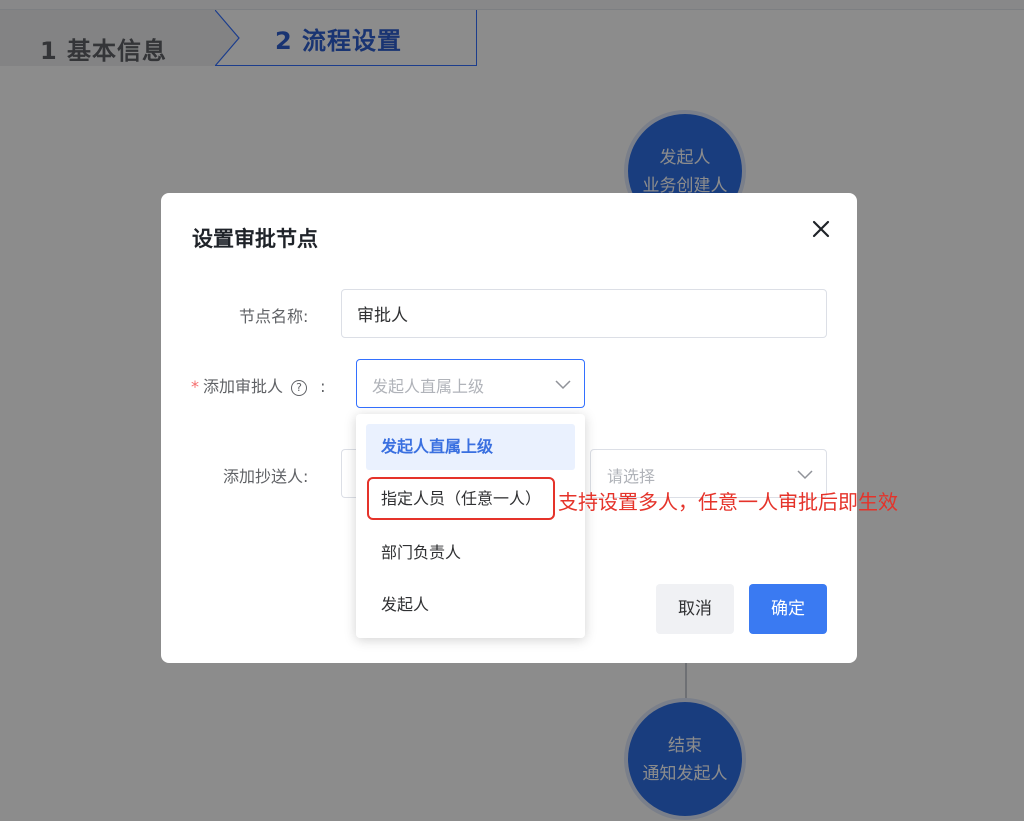 This screenshot has width=1024, height=821. Describe the element at coordinates (255, 239) in the screenshot. I see `dialog-title: 设置审批节点` at that location.